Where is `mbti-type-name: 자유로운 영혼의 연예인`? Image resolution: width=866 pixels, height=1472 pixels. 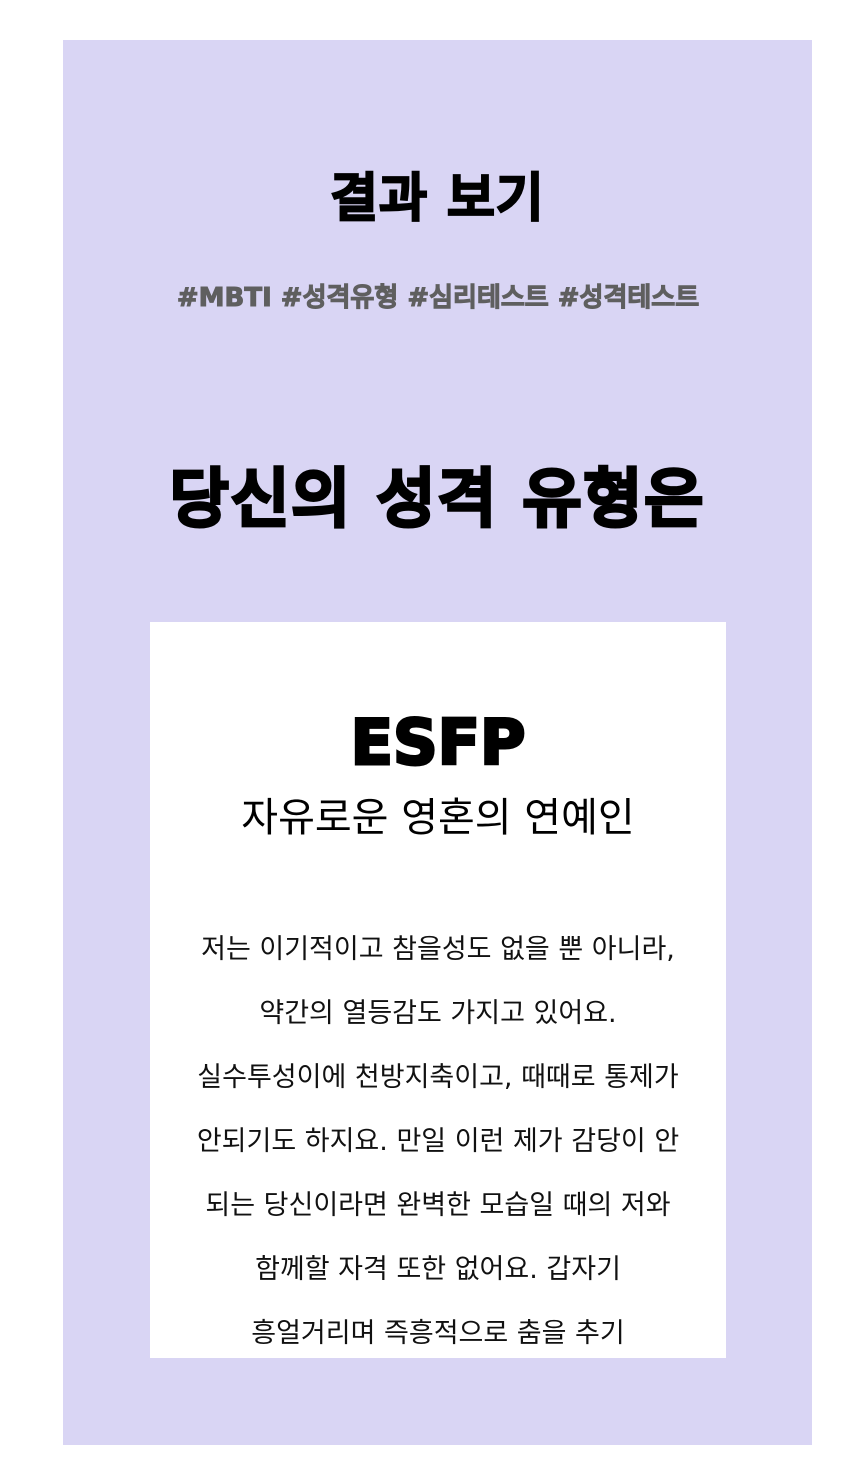 mbti-type-name: 자유로운 영혼의 연예인 is located at coordinates (438, 818).